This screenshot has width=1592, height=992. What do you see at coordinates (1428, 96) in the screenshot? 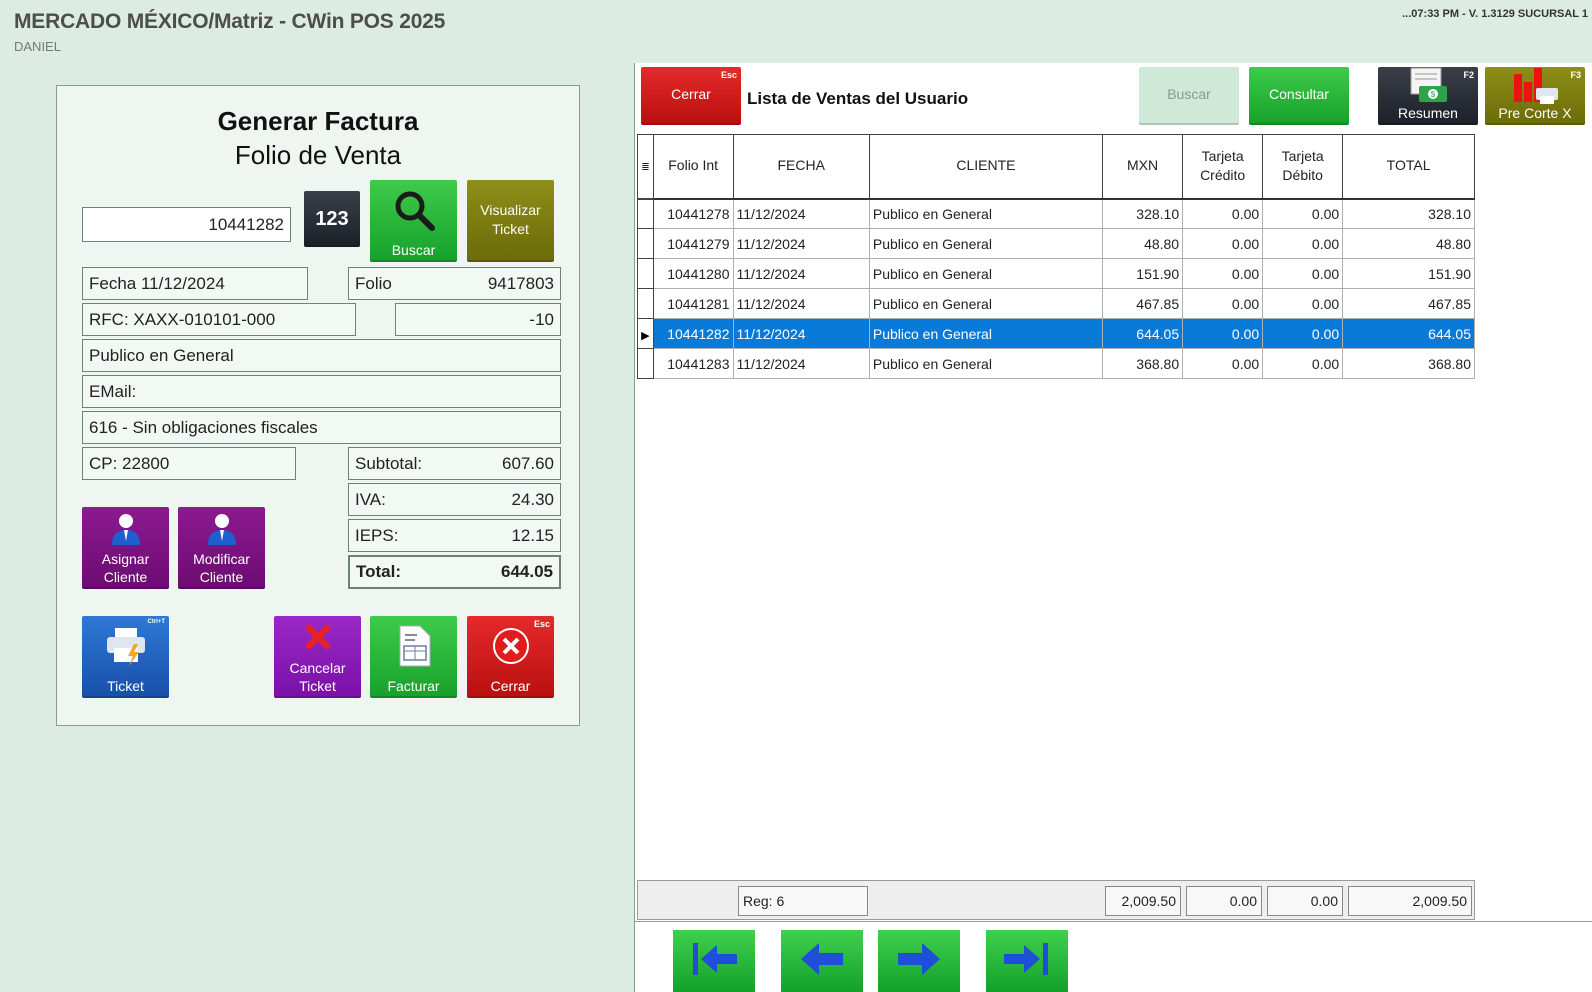
I see `resumen-button: F2 $ Resumen` at bounding box center [1428, 96].